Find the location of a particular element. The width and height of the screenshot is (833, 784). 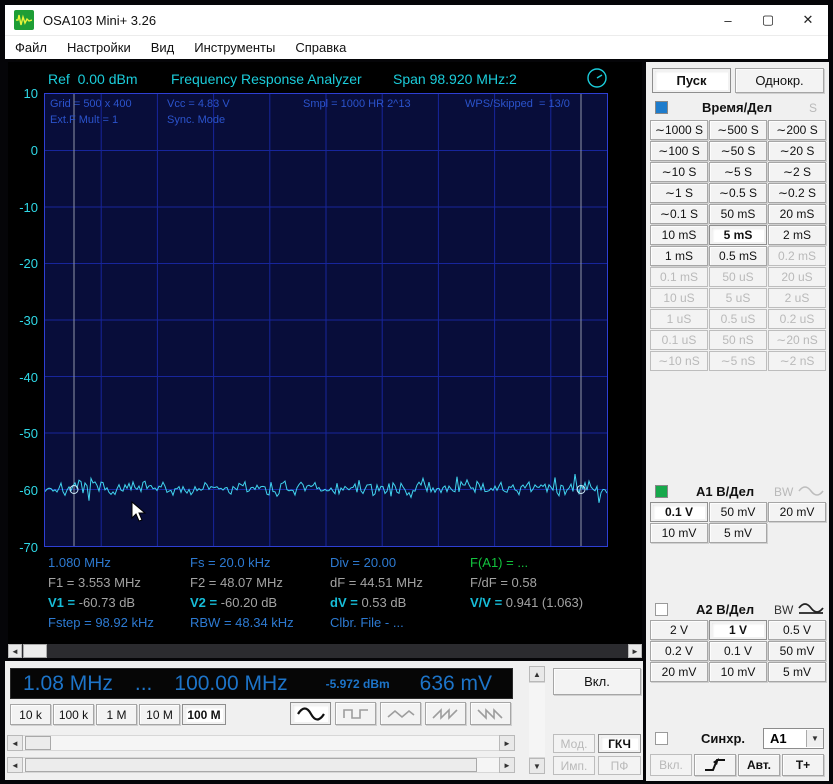

scroll-down-icon: ▼ is located at coordinates (537, 766).